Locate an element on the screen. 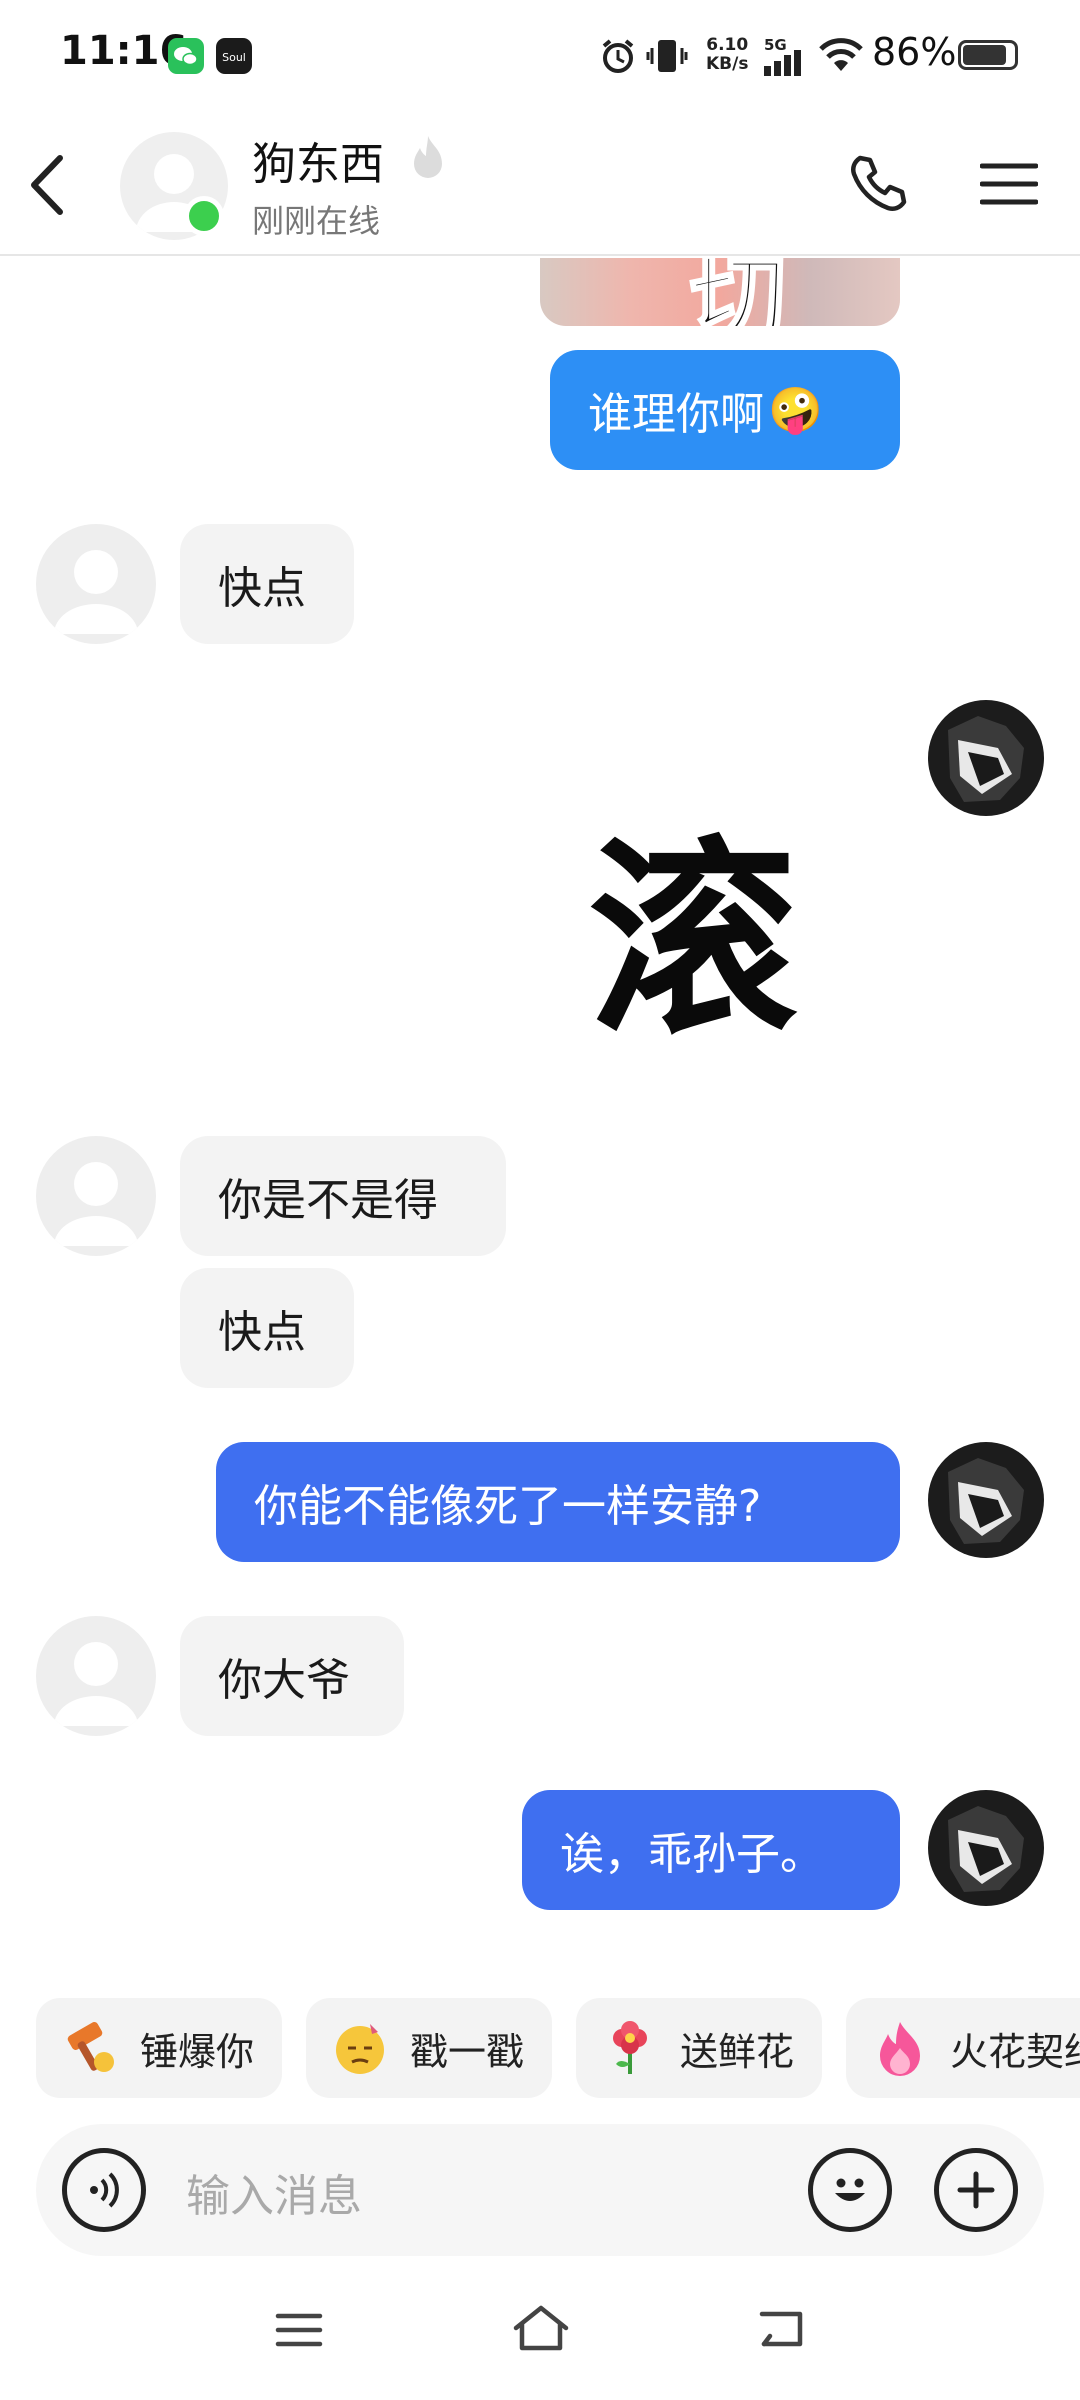 This screenshot has width=1080, height=2400. contact-status: 刚刚在线 is located at coordinates (316, 221).